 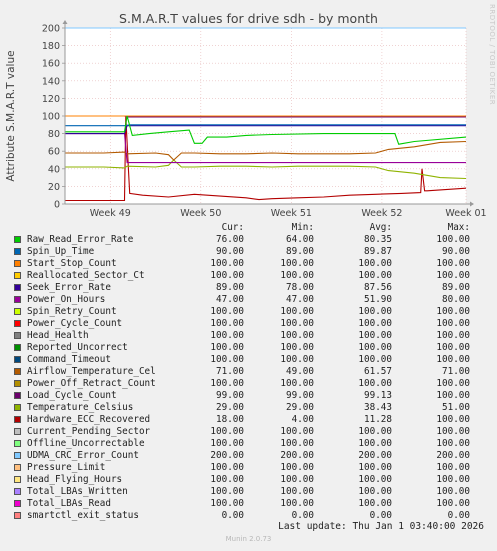 What do you see at coordinates (300, 371) in the screenshot?
I see `legend-value-min: 49.00` at bounding box center [300, 371].